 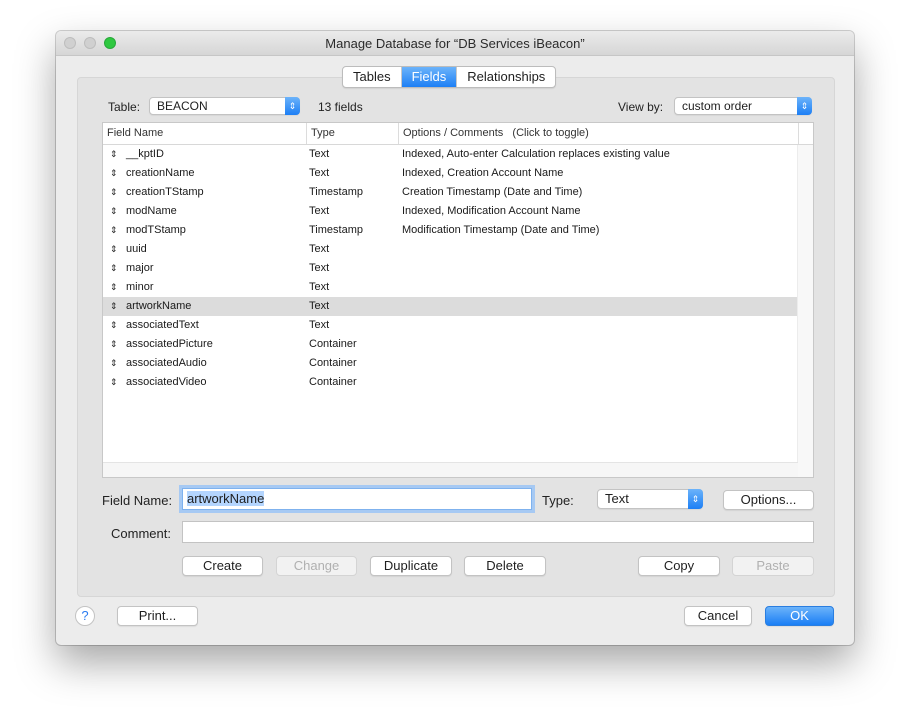 I want to click on comment-input, so click(x=498, y=532).